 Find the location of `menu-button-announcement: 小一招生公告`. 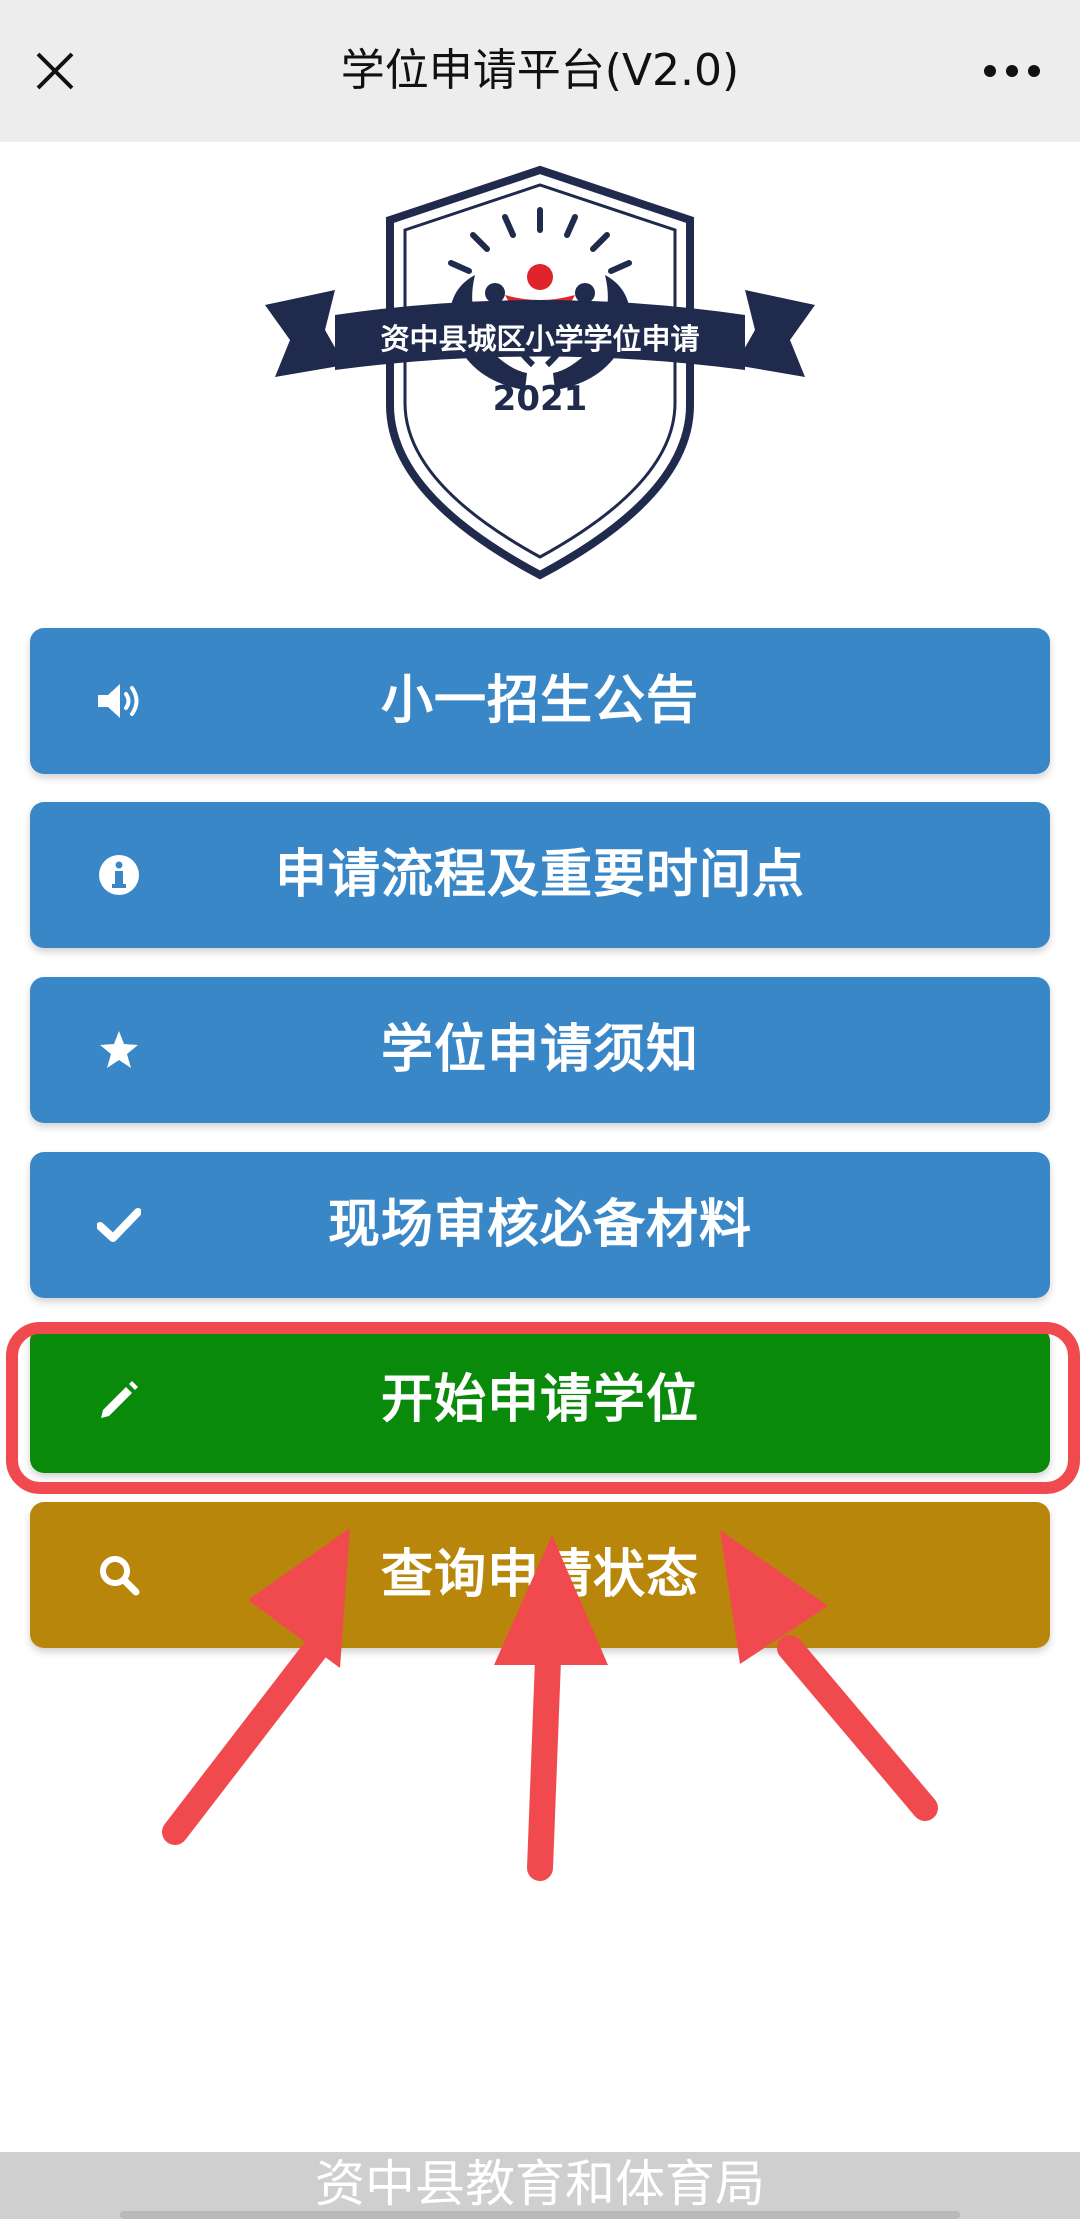

menu-button-announcement: 小一招生公告 is located at coordinates (540, 701).